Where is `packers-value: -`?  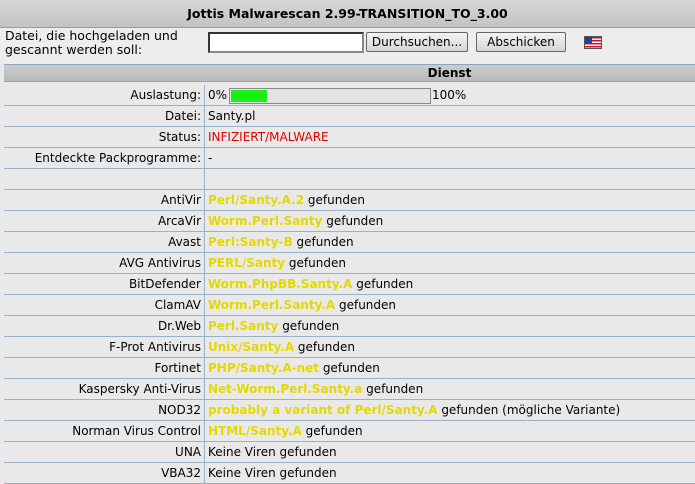
packers-value: - is located at coordinates (210, 158).